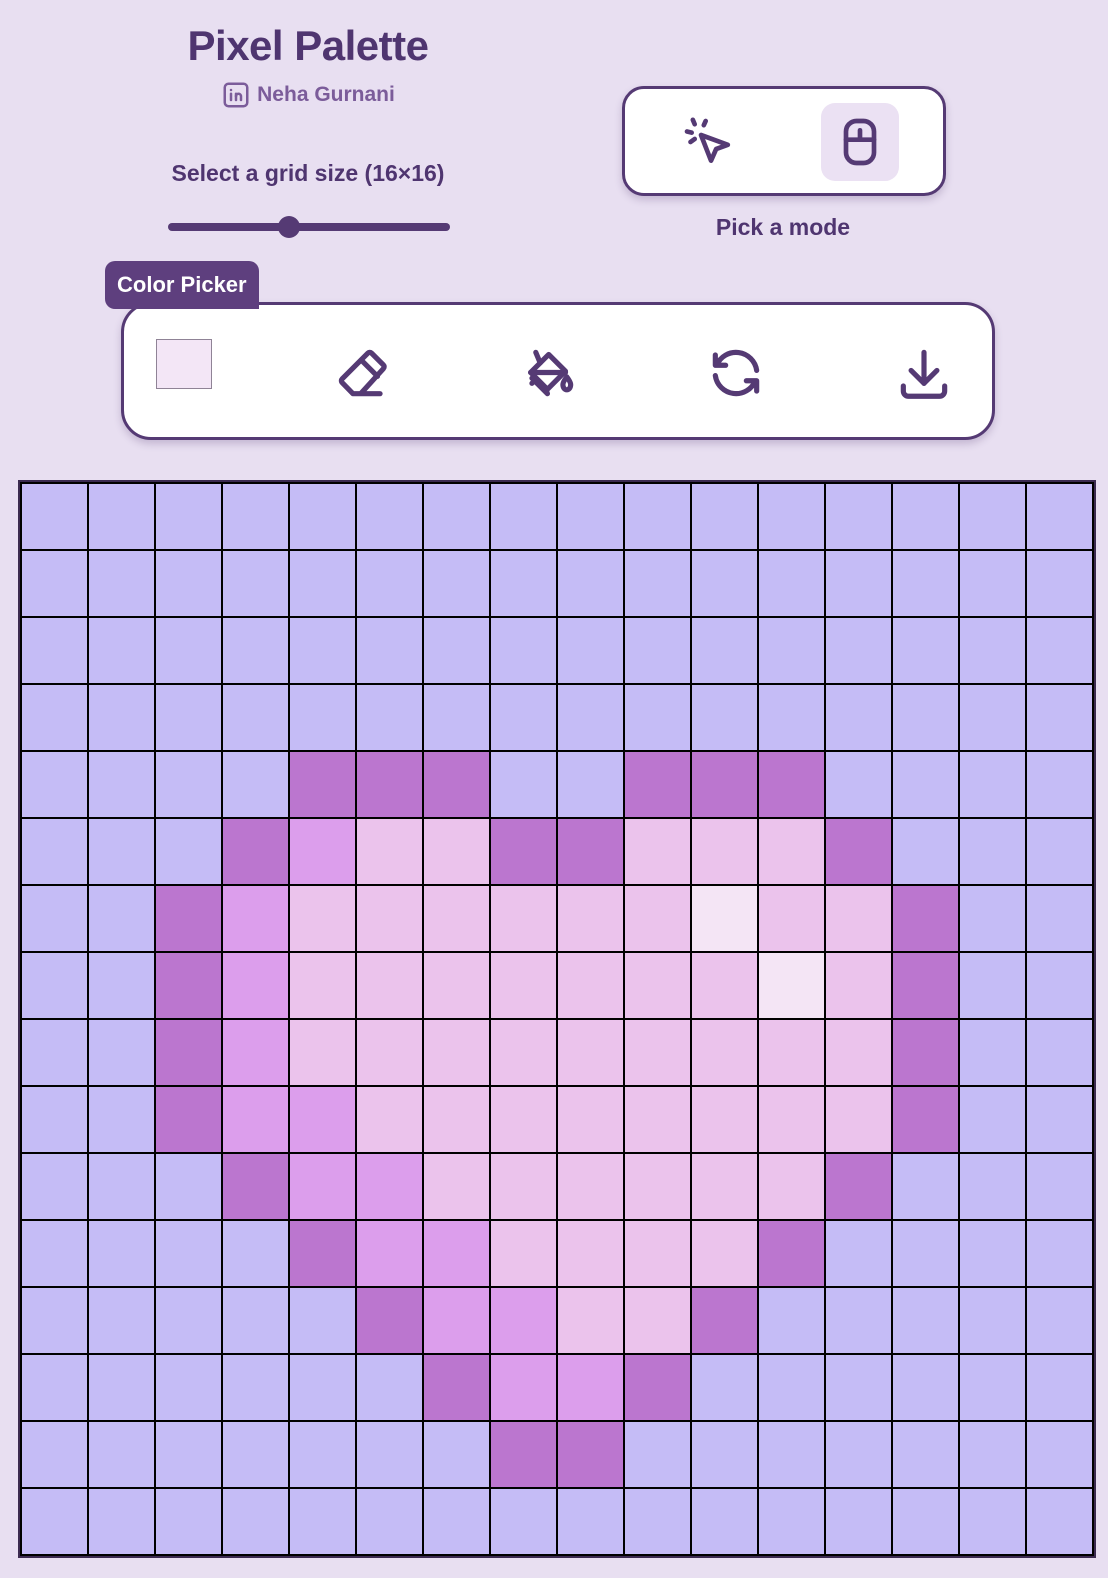 The width and height of the screenshot is (1108, 1578). What do you see at coordinates (550, 373) in the screenshot?
I see `fill-button` at bounding box center [550, 373].